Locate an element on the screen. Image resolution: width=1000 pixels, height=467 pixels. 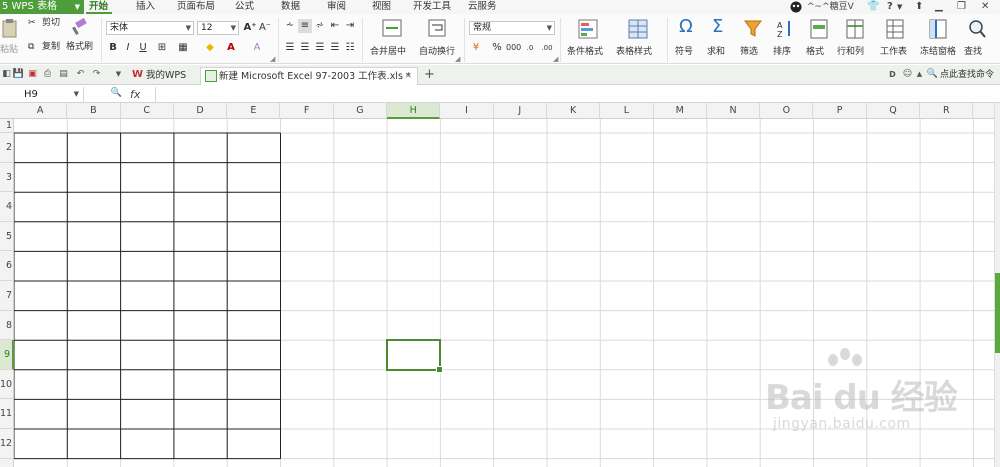
percent-icon: % is located at coordinates (497, 48).